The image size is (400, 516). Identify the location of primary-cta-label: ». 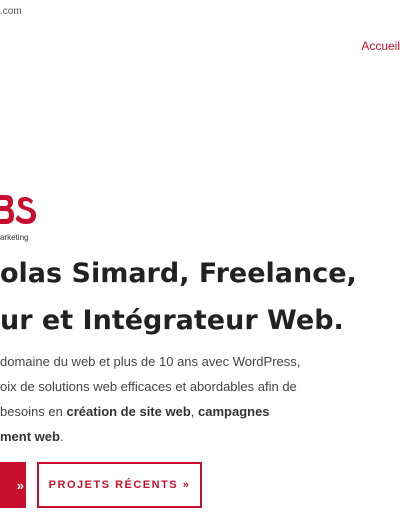
(20, 485).